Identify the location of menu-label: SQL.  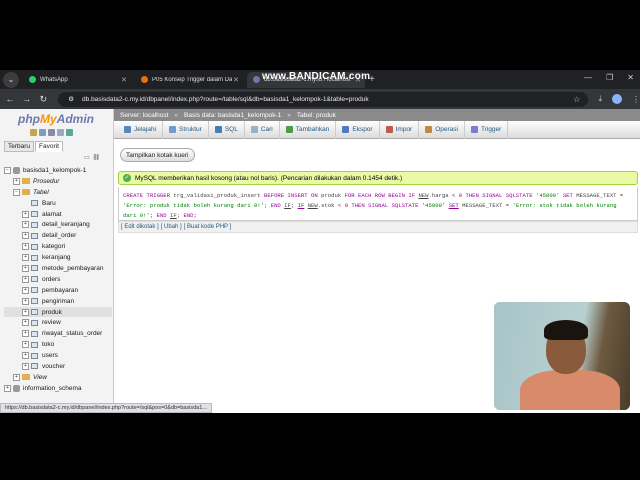
(231, 129).